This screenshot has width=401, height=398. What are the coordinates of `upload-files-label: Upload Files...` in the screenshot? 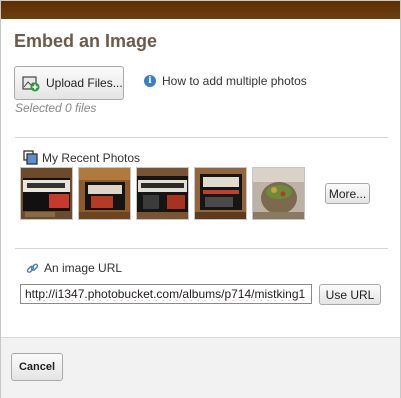 It's located at (84, 83).